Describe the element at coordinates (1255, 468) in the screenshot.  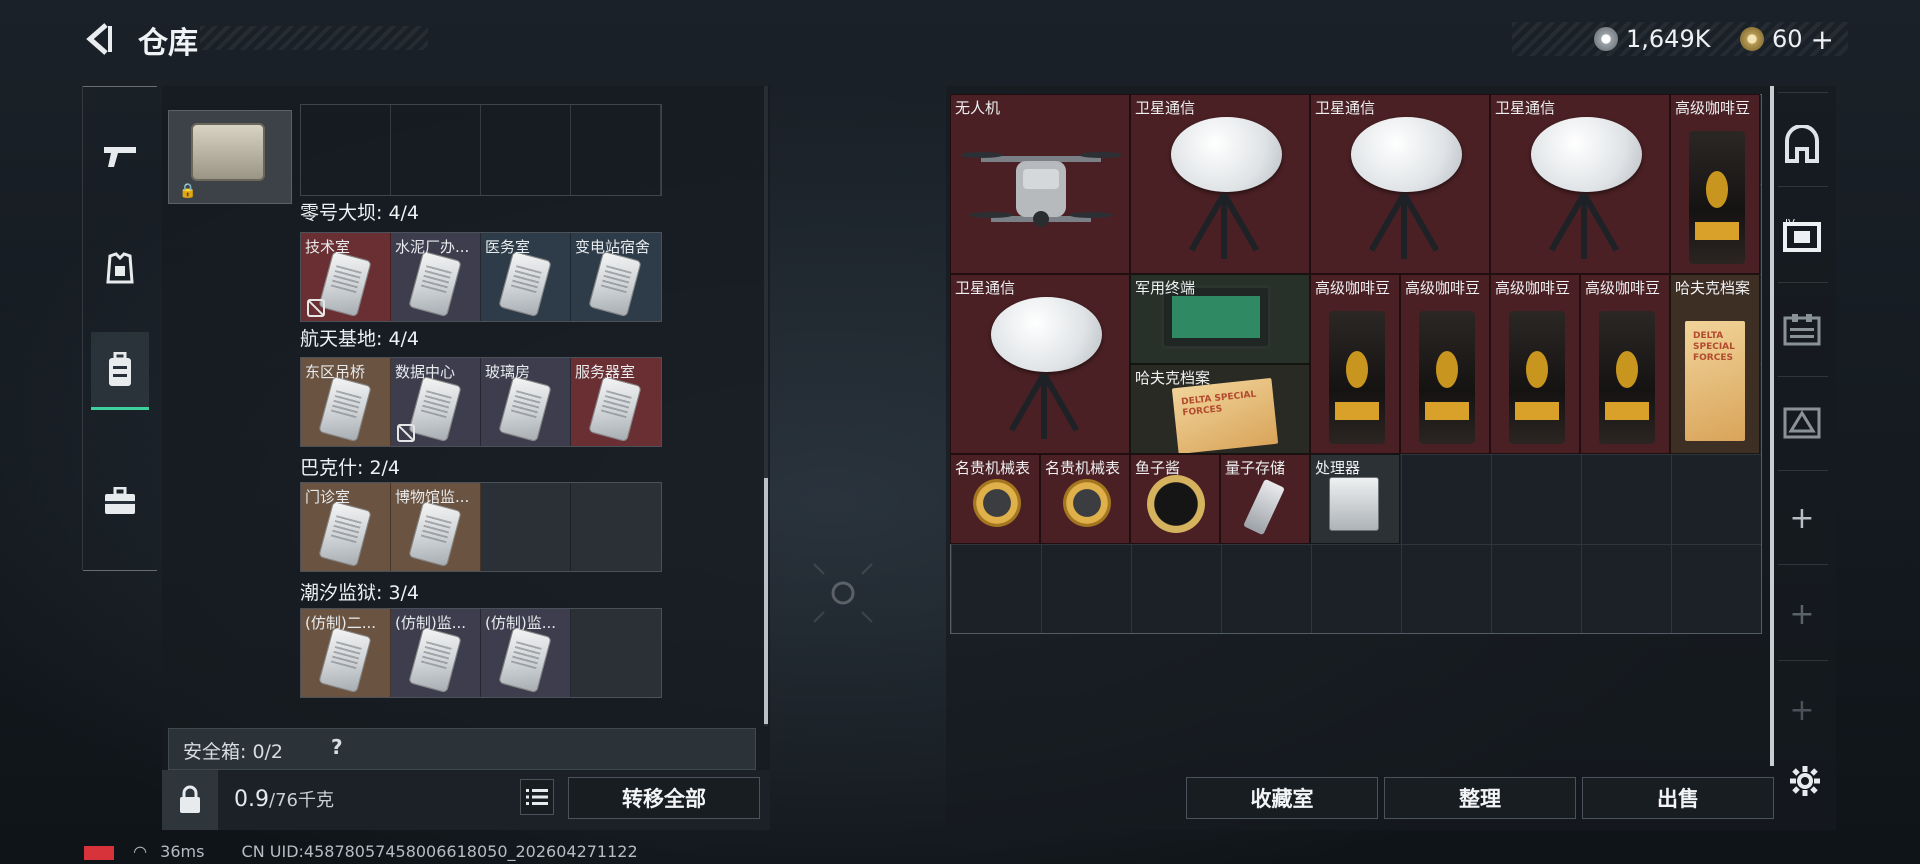
I see `item-name: 量子存储` at that location.